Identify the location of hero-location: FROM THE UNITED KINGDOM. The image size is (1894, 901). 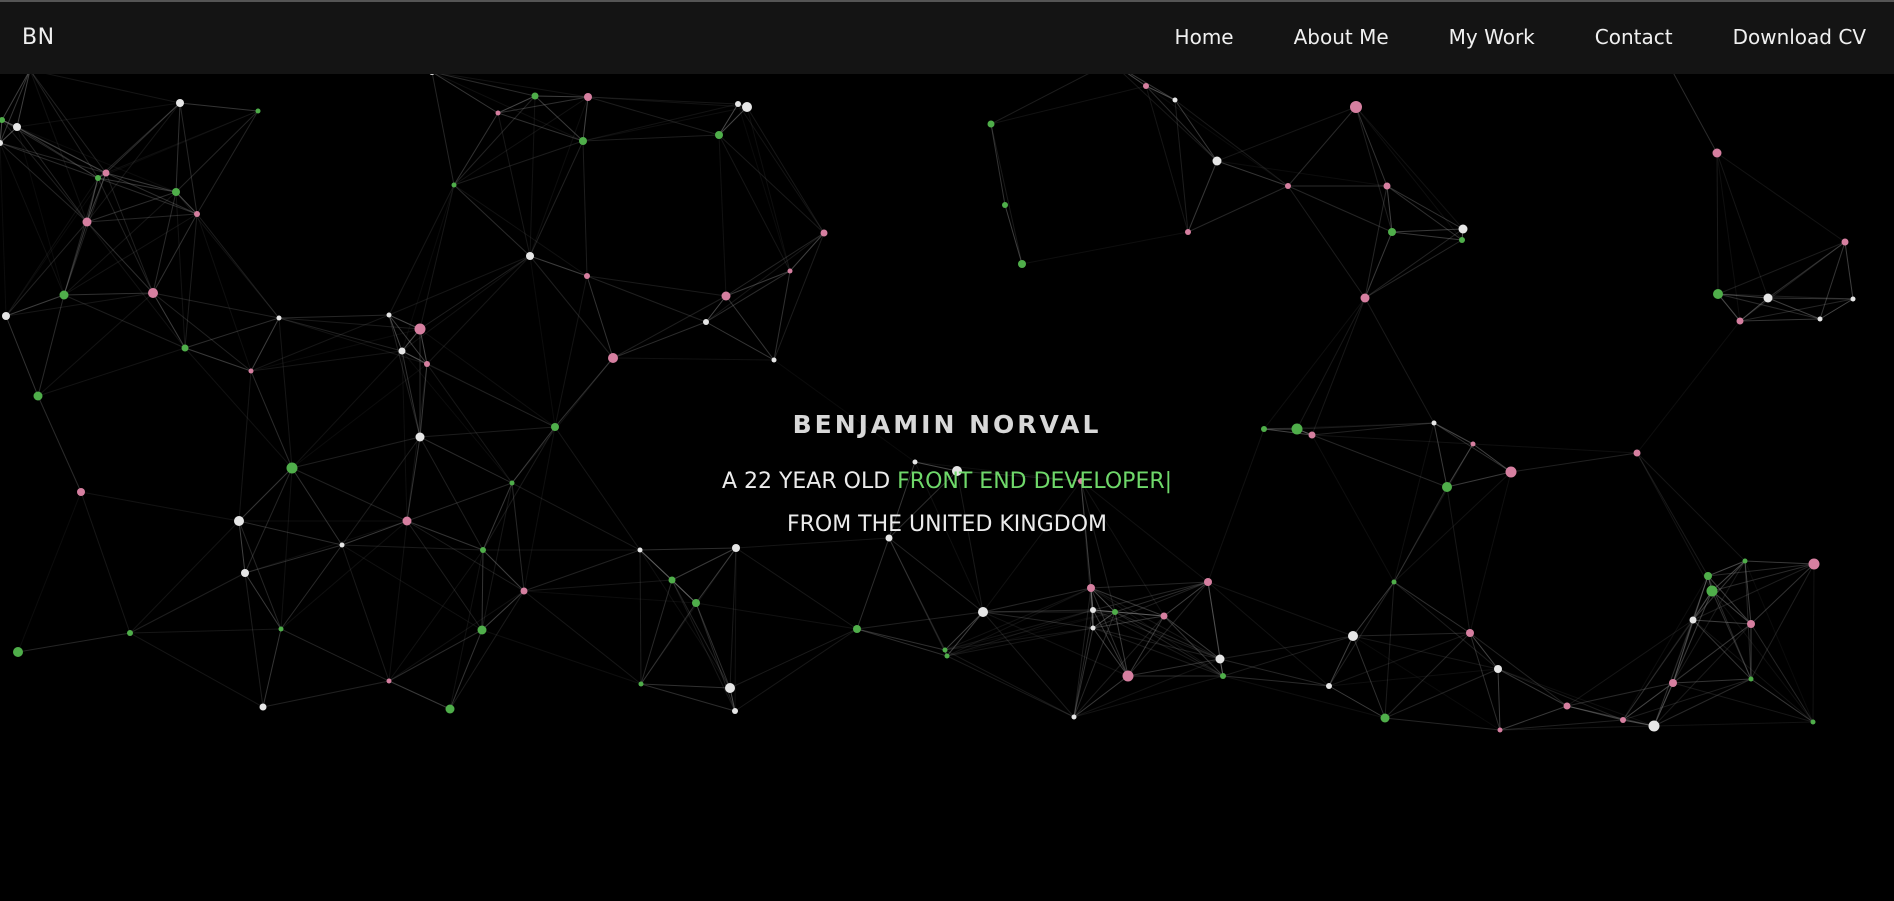
(947, 524).